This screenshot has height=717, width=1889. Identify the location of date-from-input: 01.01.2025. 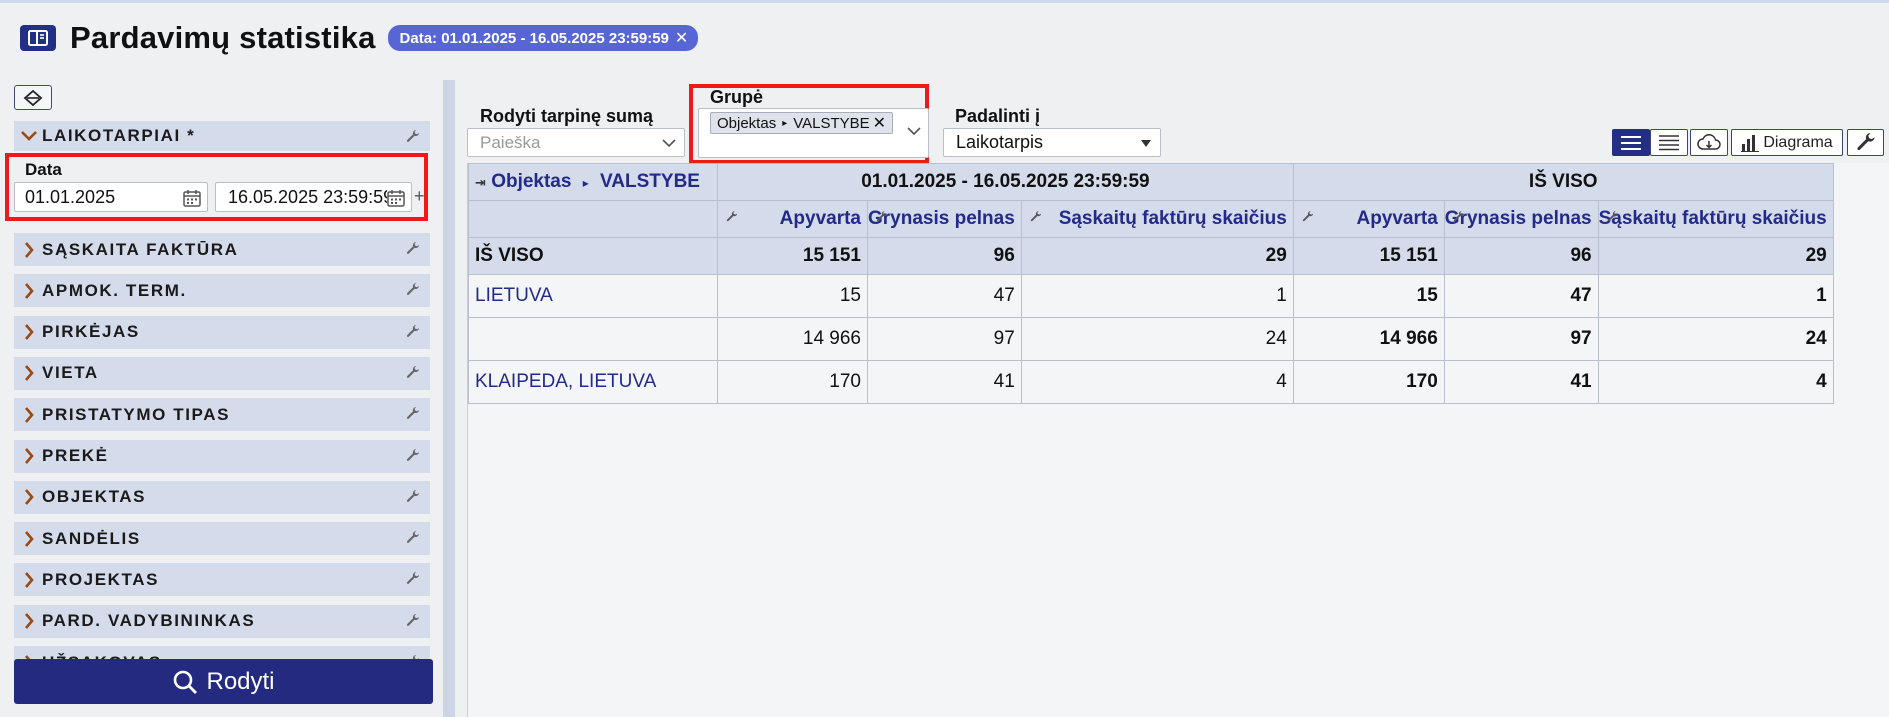
(111, 197).